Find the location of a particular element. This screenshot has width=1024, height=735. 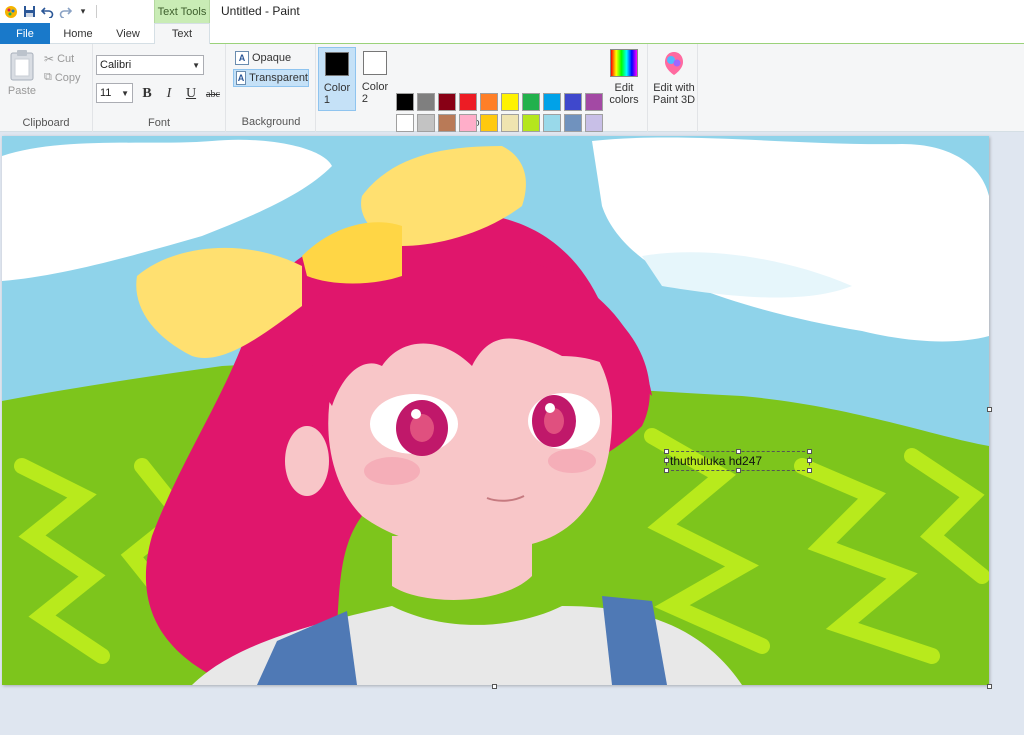

edit-with-paint3d-button: Edit with Paint 3D is located at coordinates (674, 77).